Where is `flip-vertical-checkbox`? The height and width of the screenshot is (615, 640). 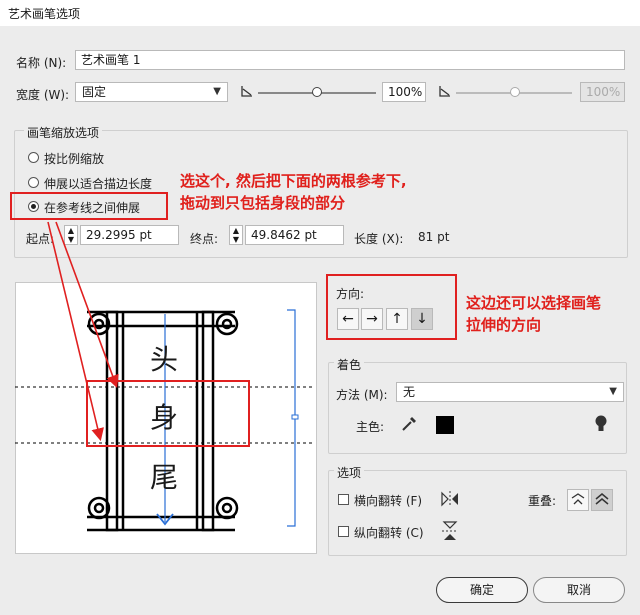
flip-vertical-checkbox is located at coordinates (343, 531).